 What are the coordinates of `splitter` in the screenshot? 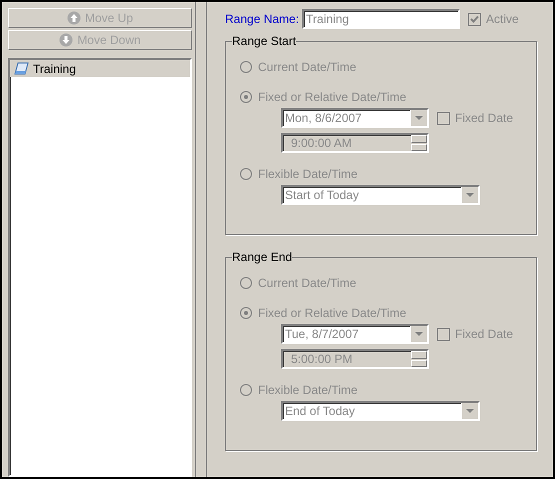 It's located at (201, 239).